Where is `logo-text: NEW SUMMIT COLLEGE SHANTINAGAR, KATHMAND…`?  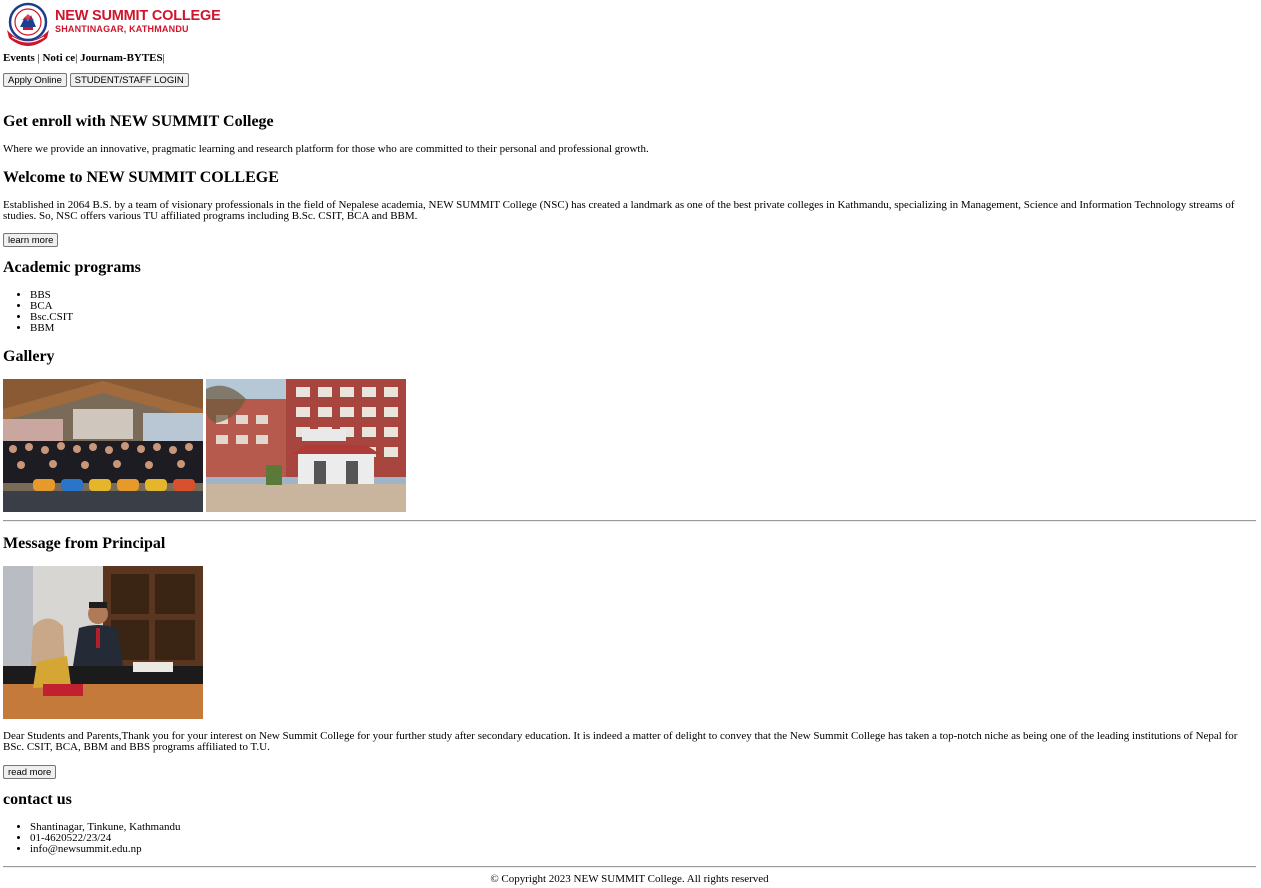
logo-text: NEW SUMMIT COLLEGE SHANTINAGAR, KATHMAND… is located at coordinates (138, 20).